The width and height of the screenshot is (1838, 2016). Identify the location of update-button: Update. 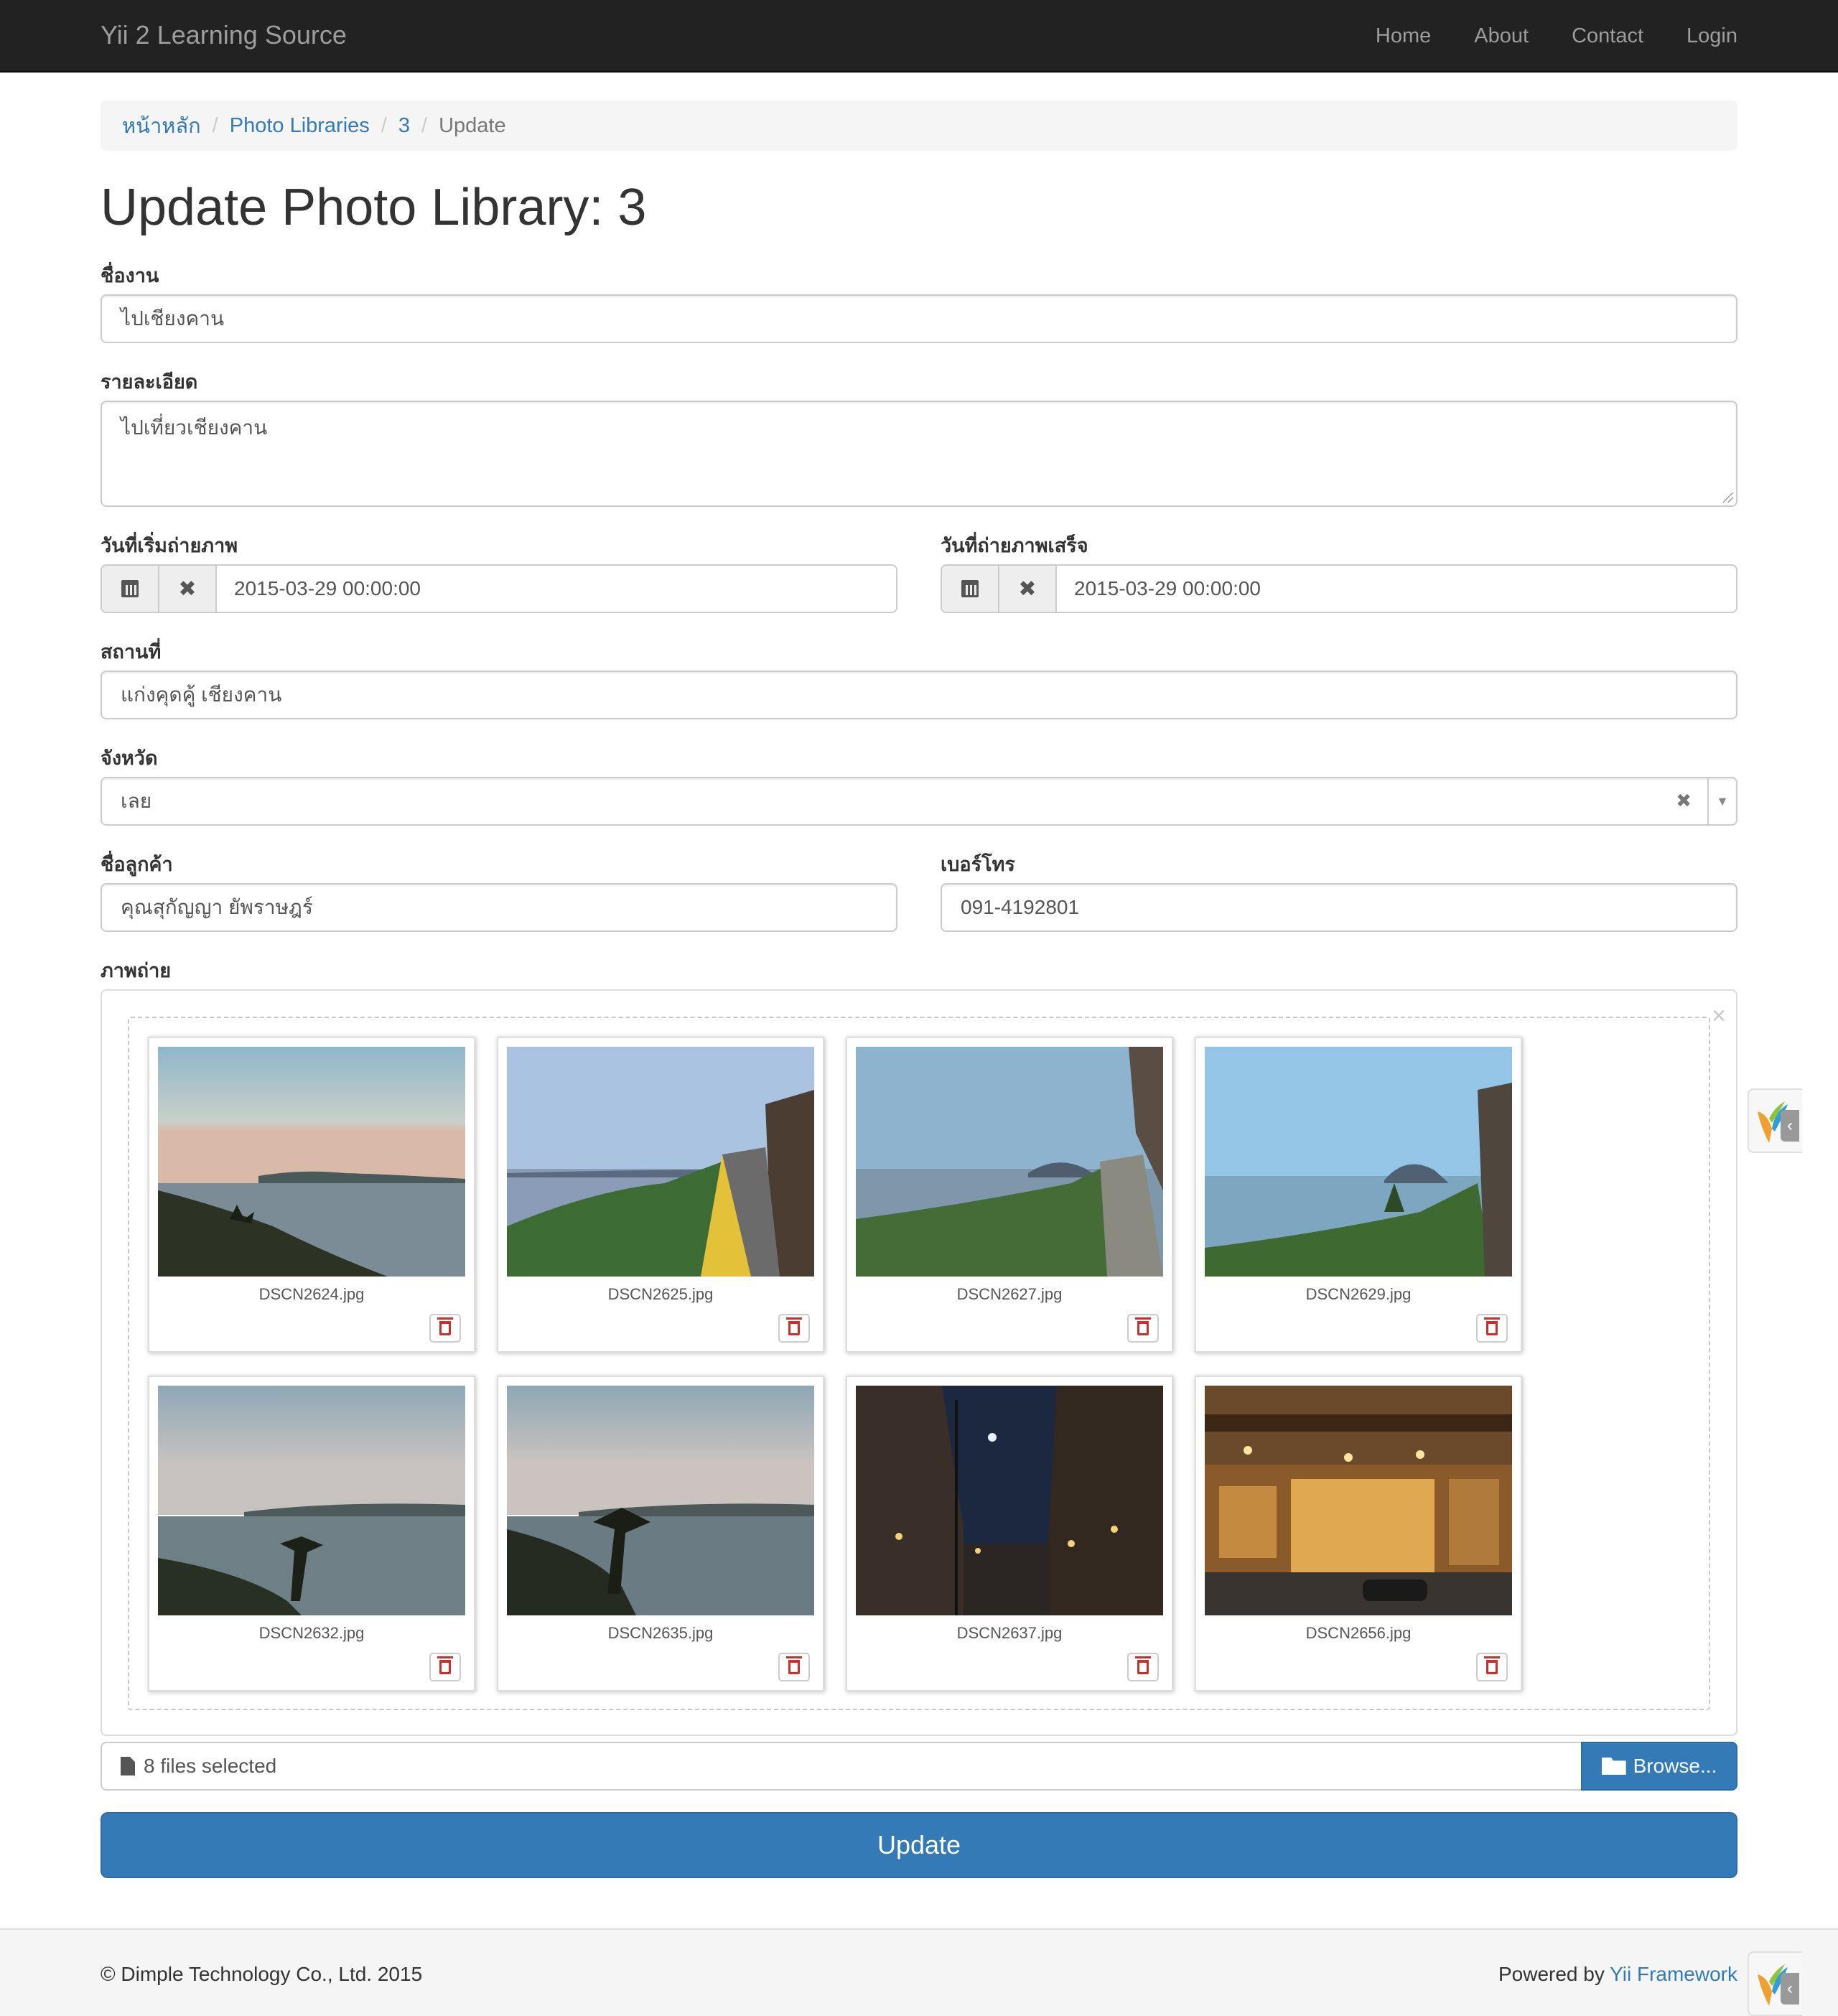
(919, 1845).